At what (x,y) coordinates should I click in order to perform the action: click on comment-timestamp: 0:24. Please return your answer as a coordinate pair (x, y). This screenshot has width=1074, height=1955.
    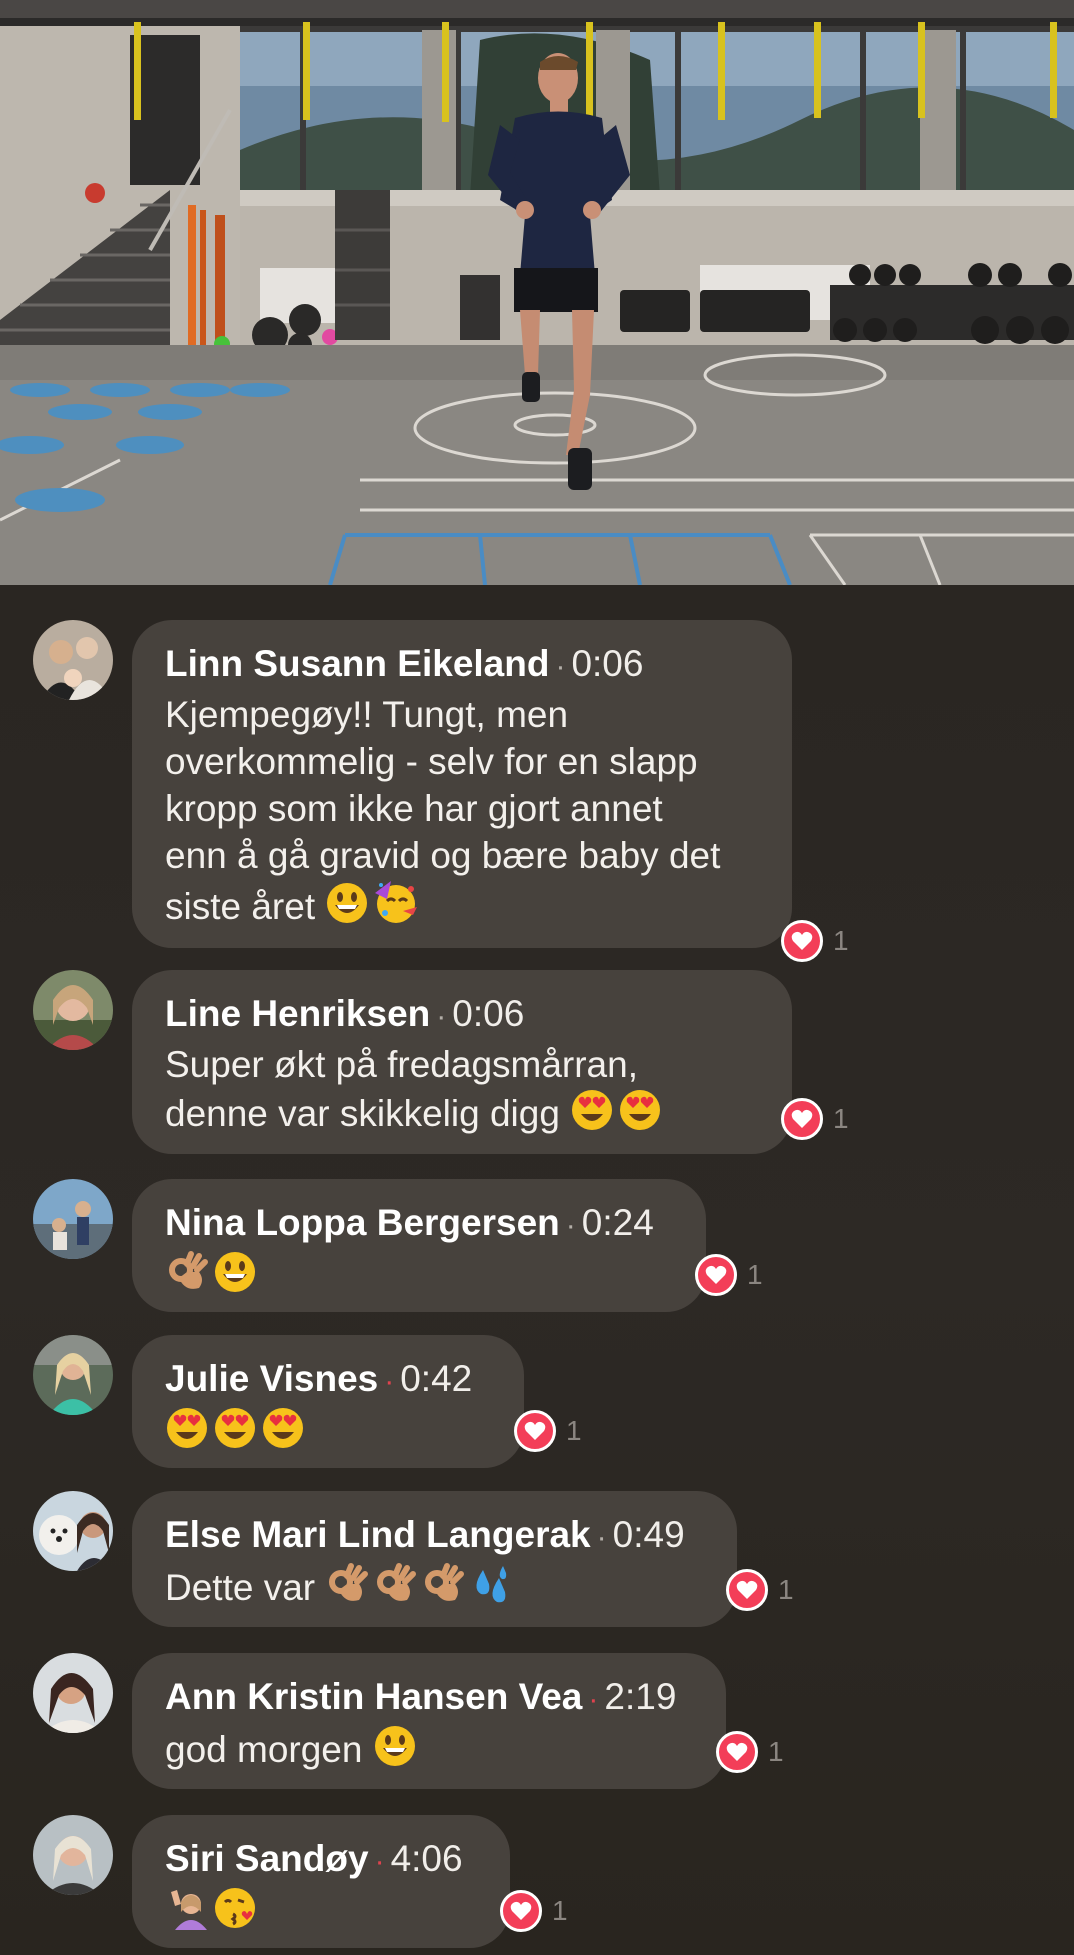
    Looking at the image, I should click on (618, 1222).